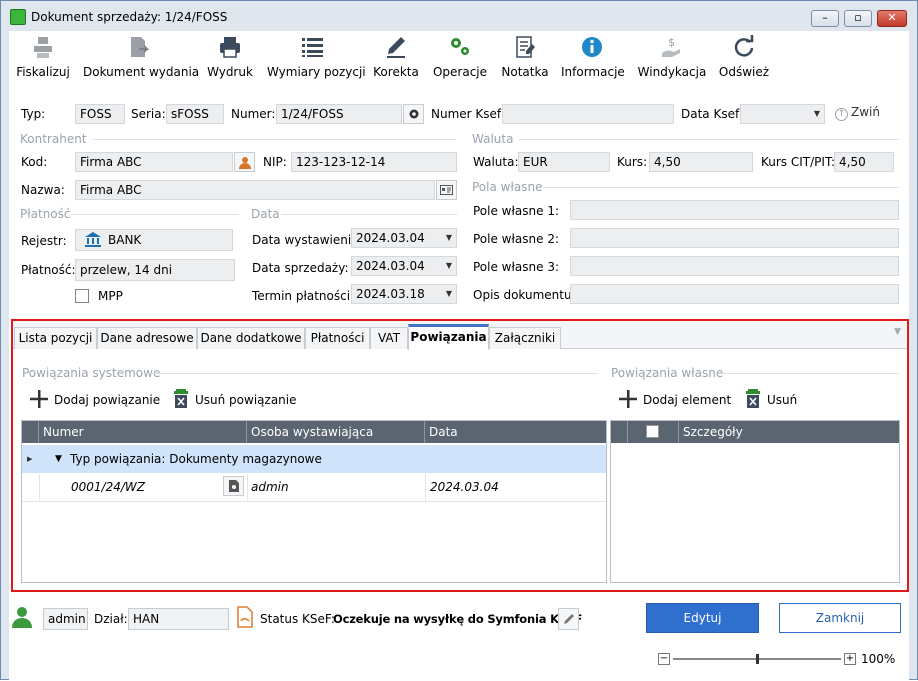 The width and height of the screenshot is (918, 681). I want to click on fiskalizuj-button: Fiskalizuj, so click(43, 59).